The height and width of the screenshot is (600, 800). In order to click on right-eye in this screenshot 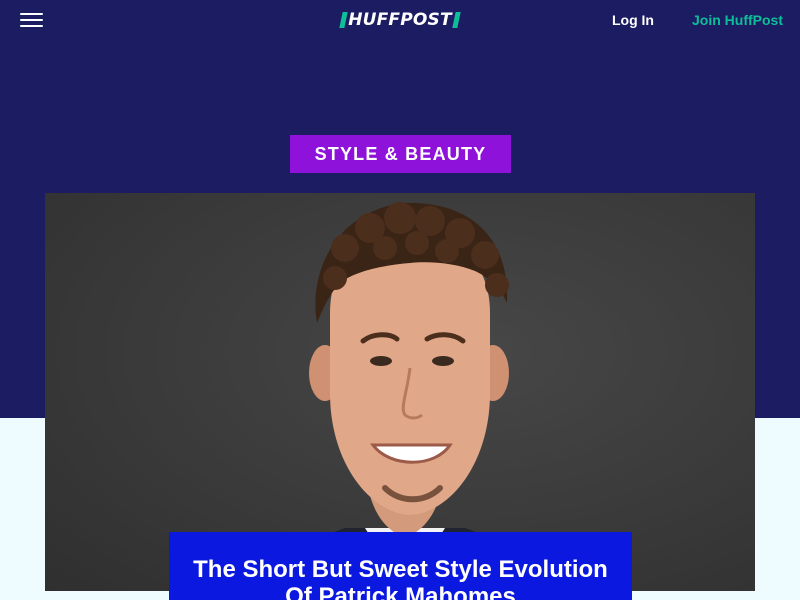, I will do `click(443, 361)`.